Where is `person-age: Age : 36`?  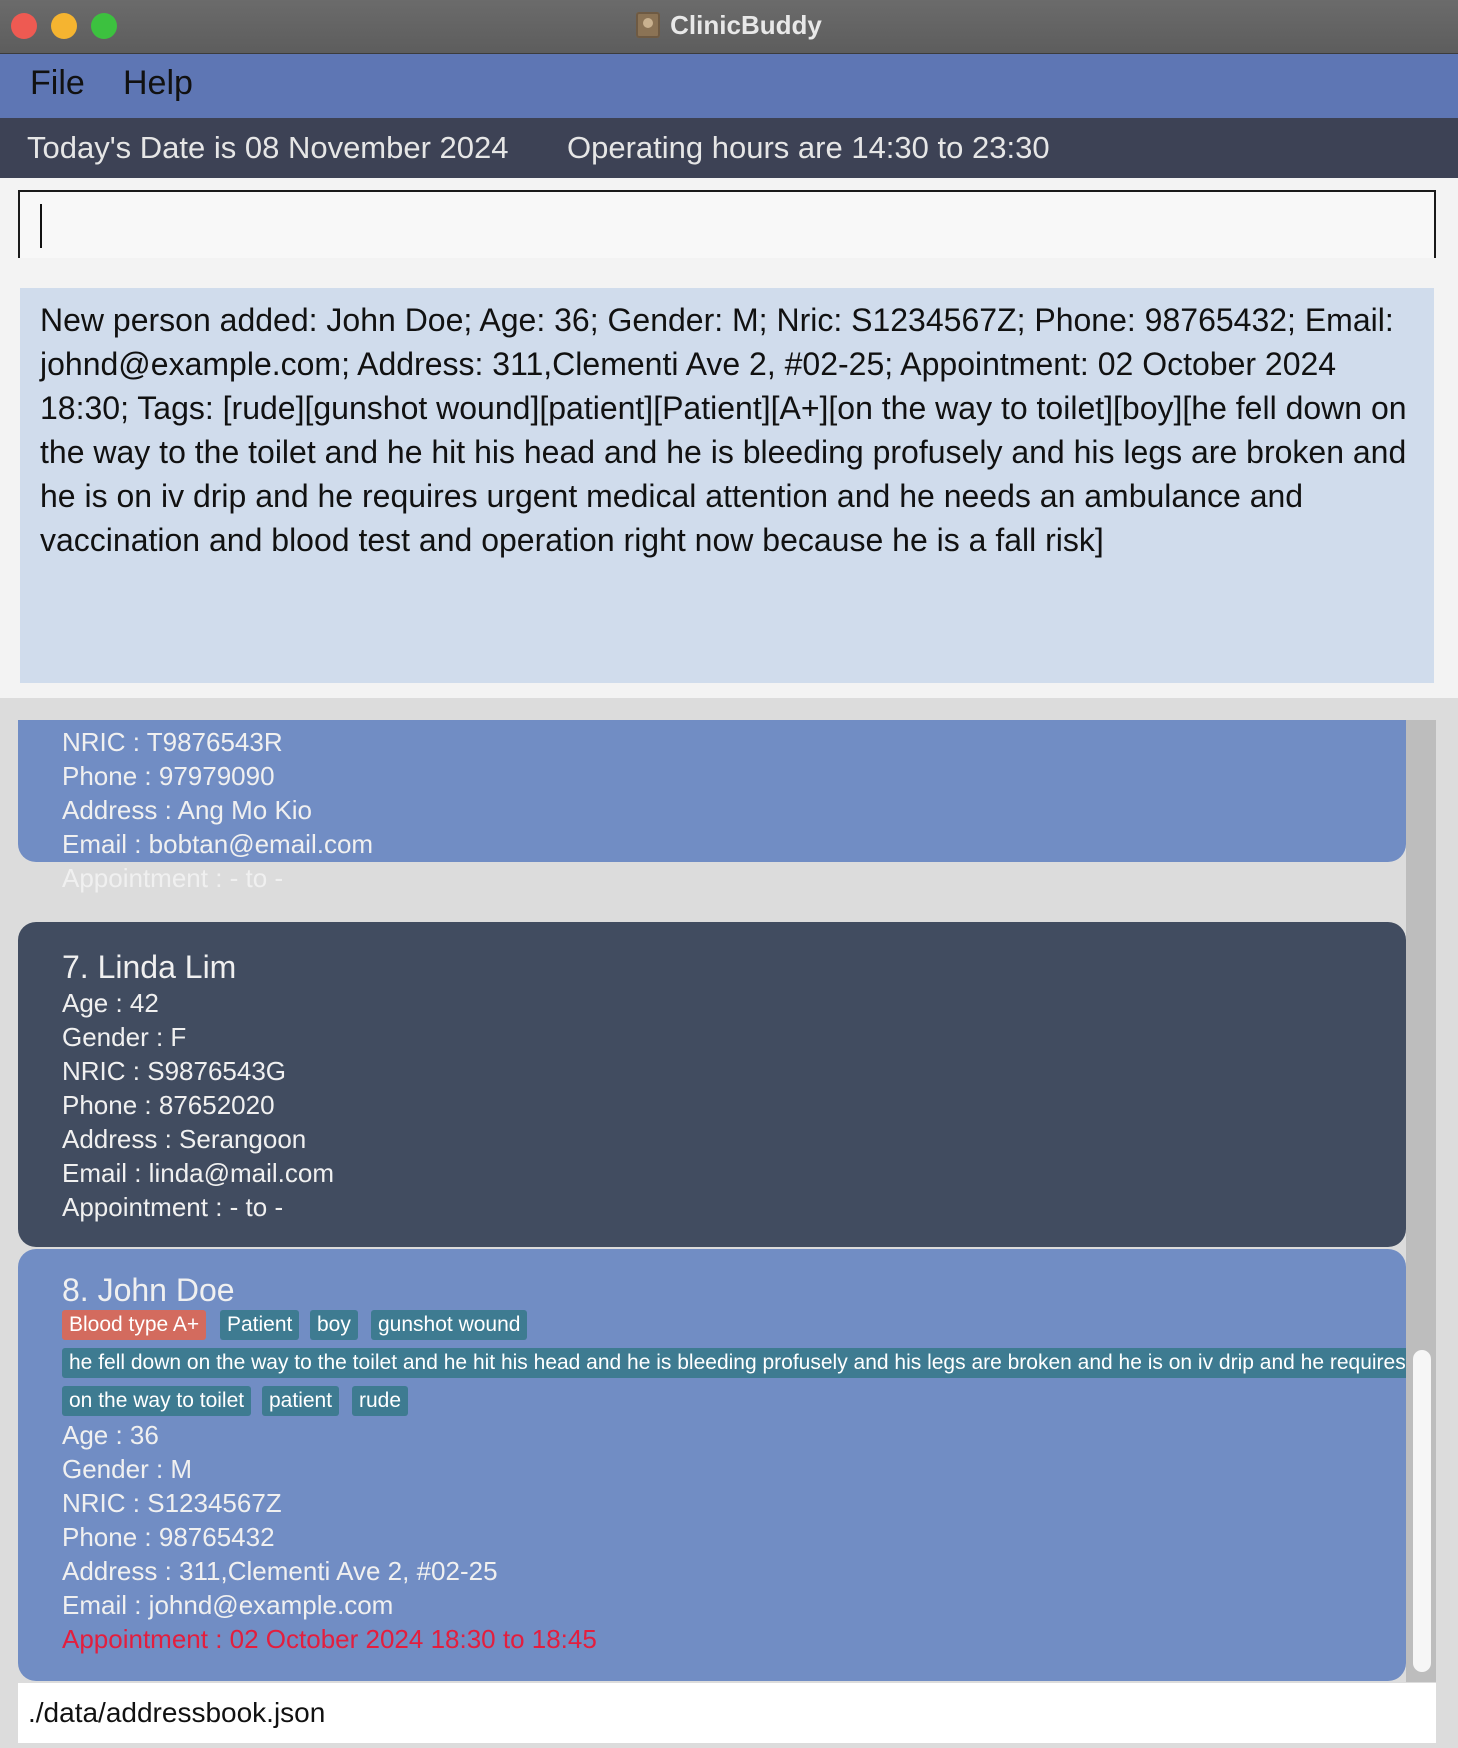 person-age: Age : 36 is located at coordinates (110, 1435).